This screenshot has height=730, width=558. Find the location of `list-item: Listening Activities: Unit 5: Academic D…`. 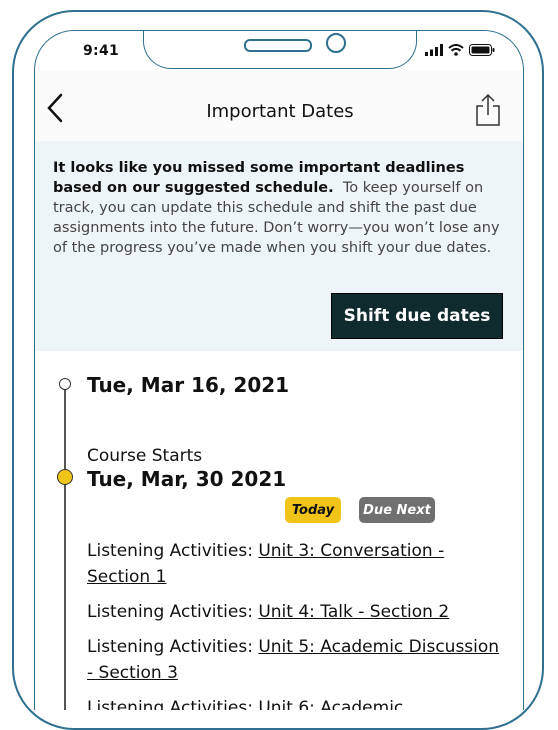

list-item: Listening Activities: Unit 5: Academic D… is located at coordinates (297, 660).